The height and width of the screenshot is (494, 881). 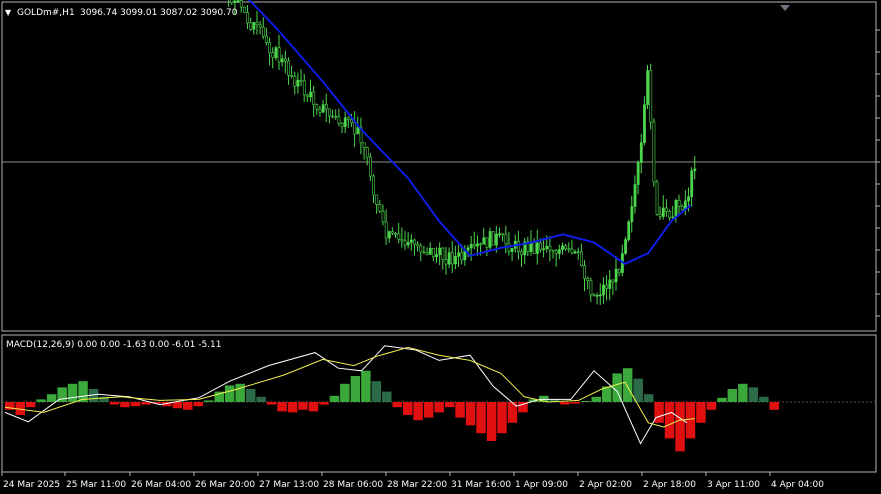 What do you see at coordinates (161, 485) in the screenshot?
I see `time-axis-label: 26 Mar 04:00` at bounding box center [161, 485].